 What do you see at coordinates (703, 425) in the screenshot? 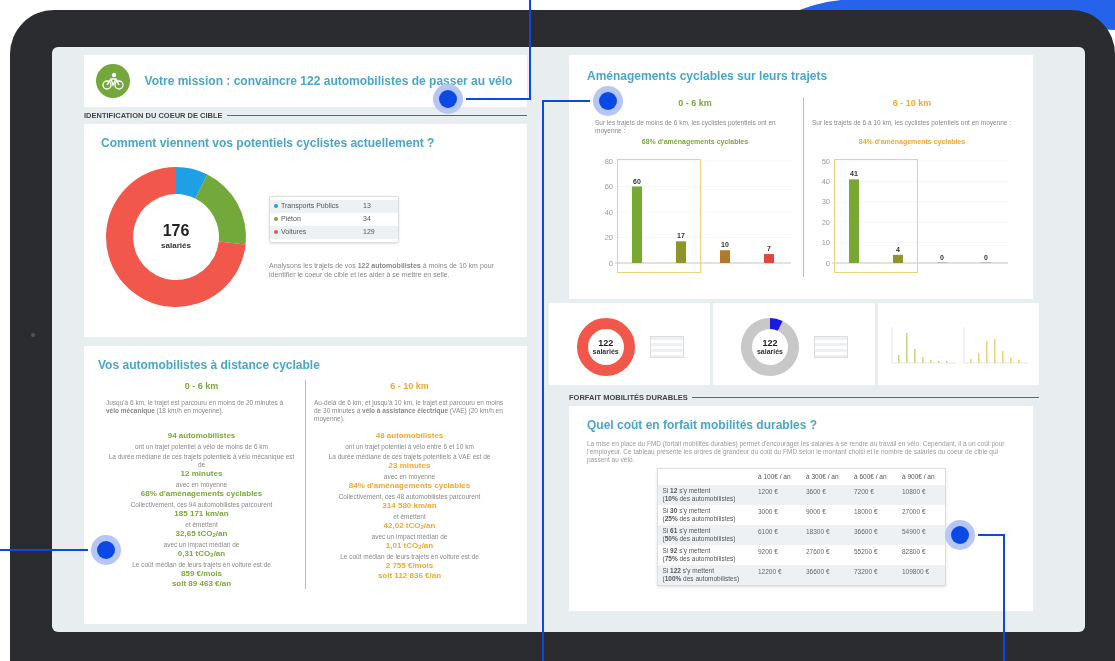
I see `section-title: Quel coût en forfait mobilités durables ?` at bounding box center [703, 425].